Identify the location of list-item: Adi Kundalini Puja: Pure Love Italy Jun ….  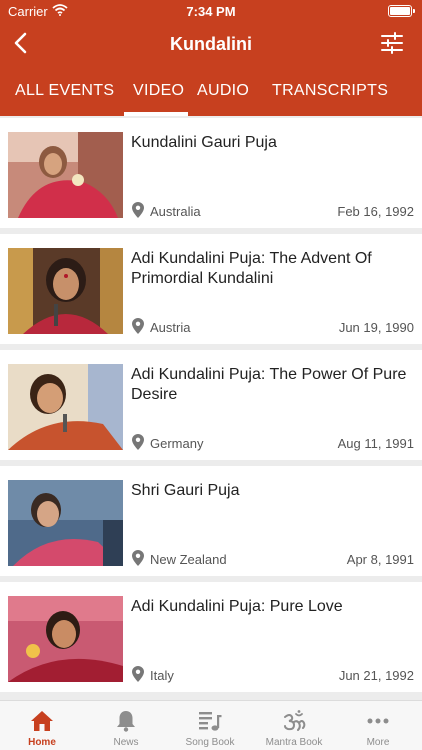
(211, 637).